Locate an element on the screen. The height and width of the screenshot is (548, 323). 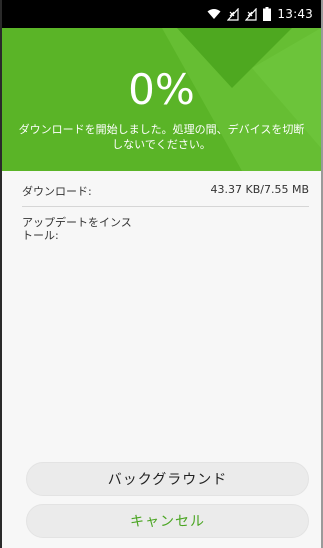
wifi-icon is located at coordinates (214, 14).